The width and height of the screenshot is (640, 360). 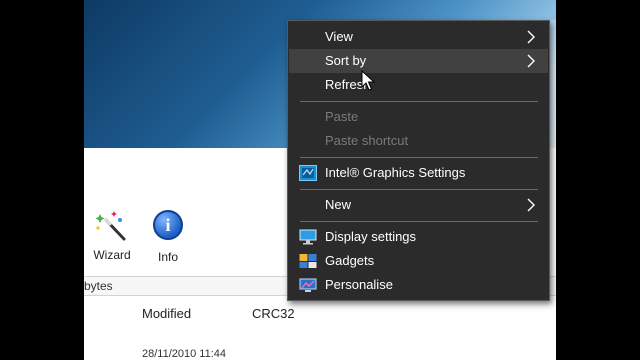 I want to click on menu-item-sort-by: Sort by, so click(x=418, y=61).